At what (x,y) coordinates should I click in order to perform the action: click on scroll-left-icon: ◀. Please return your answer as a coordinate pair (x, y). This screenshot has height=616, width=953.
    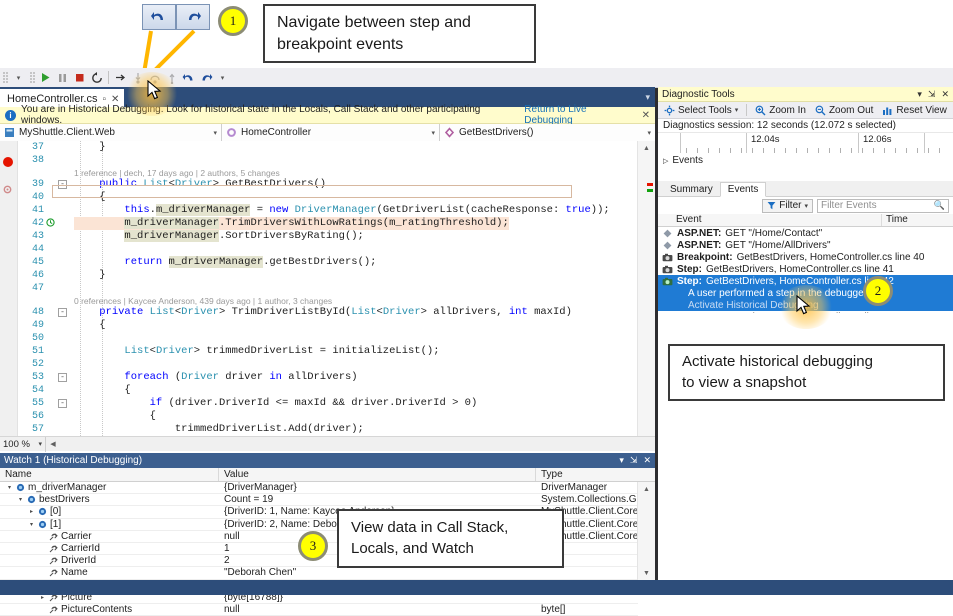
    Looking at the image, I should click on (53, 444).